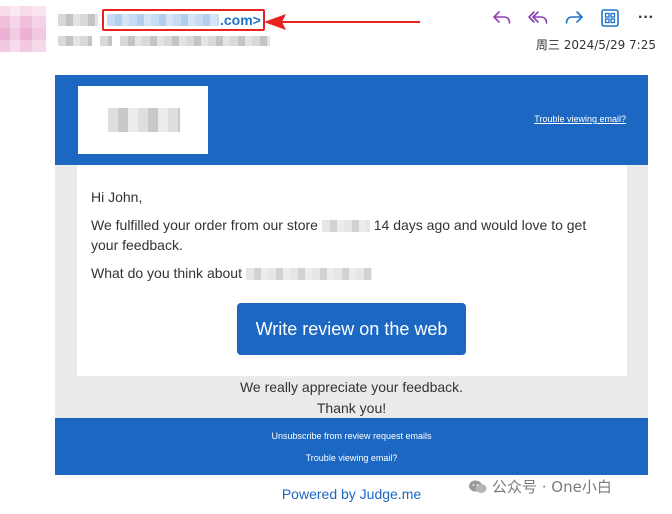 The width and height of the screenshot is (672, 514). I want to click on forward-icon, so click(574, 18).